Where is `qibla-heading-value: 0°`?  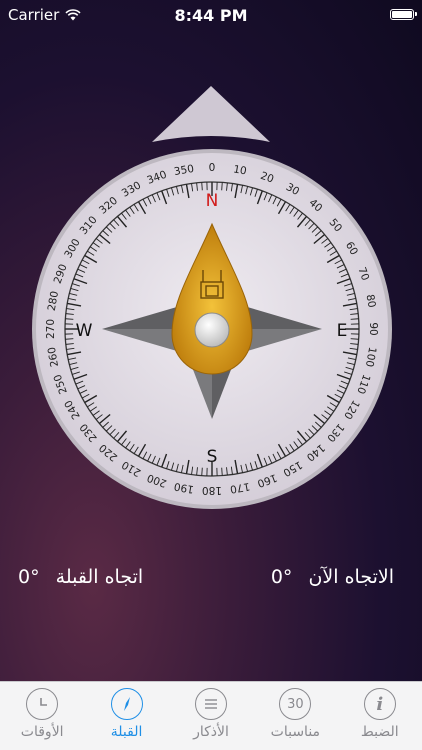 qibla-heading-value: 0° is located at coordinates (29, 577).